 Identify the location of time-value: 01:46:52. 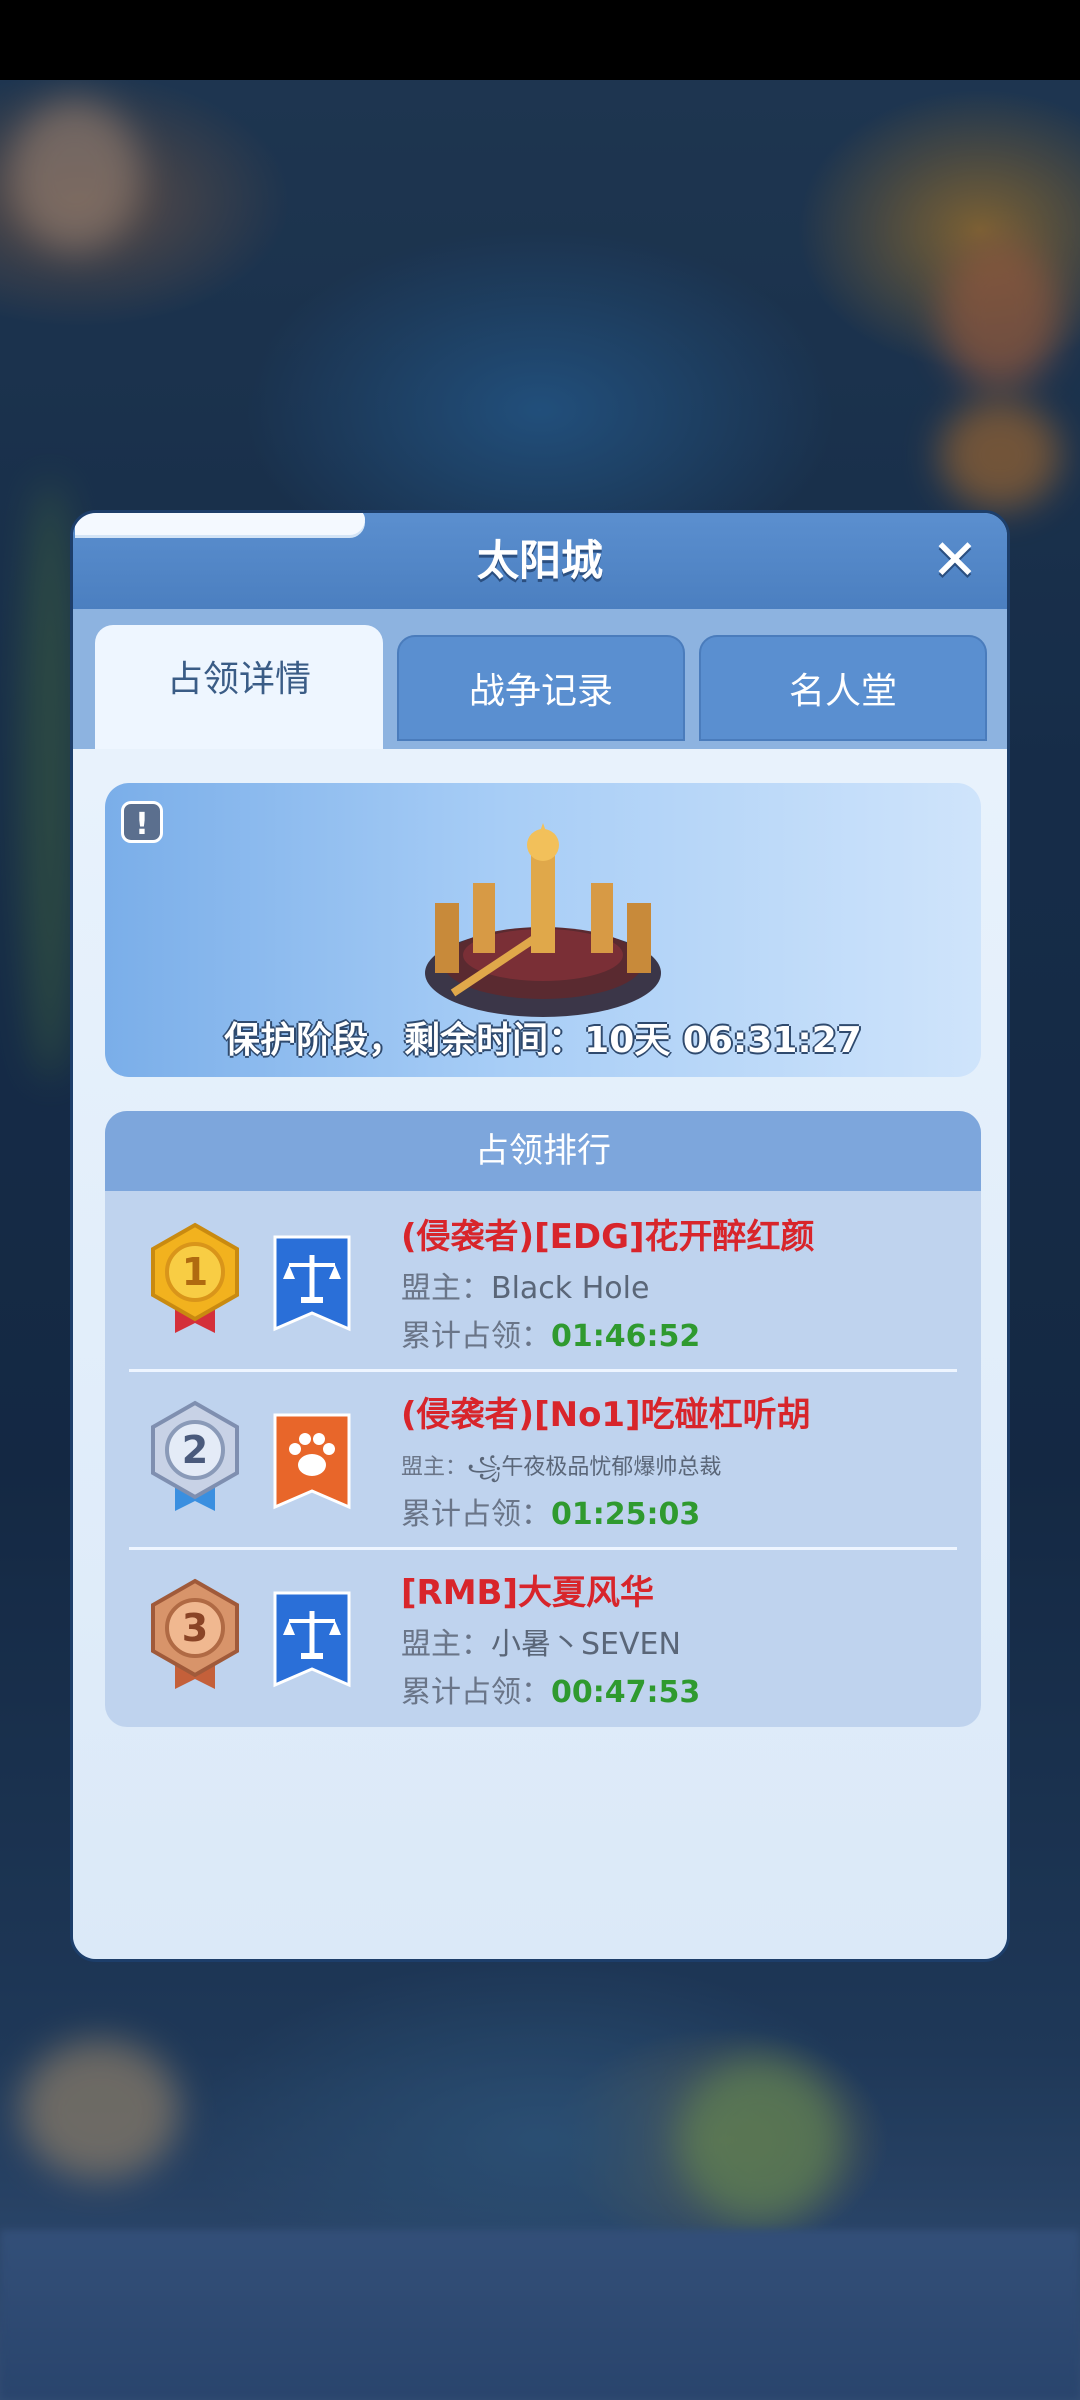
(626, 1336).